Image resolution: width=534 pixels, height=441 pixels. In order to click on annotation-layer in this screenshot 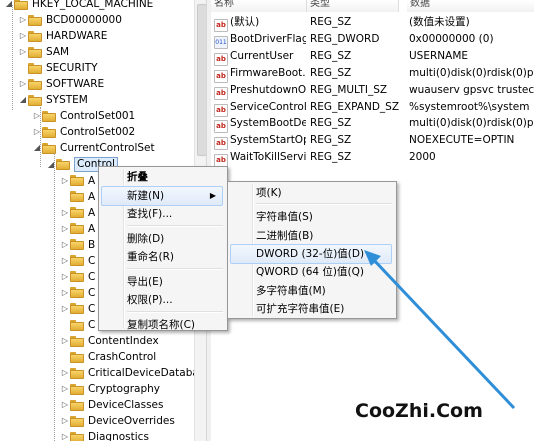, I will do `click(440, 330)`.